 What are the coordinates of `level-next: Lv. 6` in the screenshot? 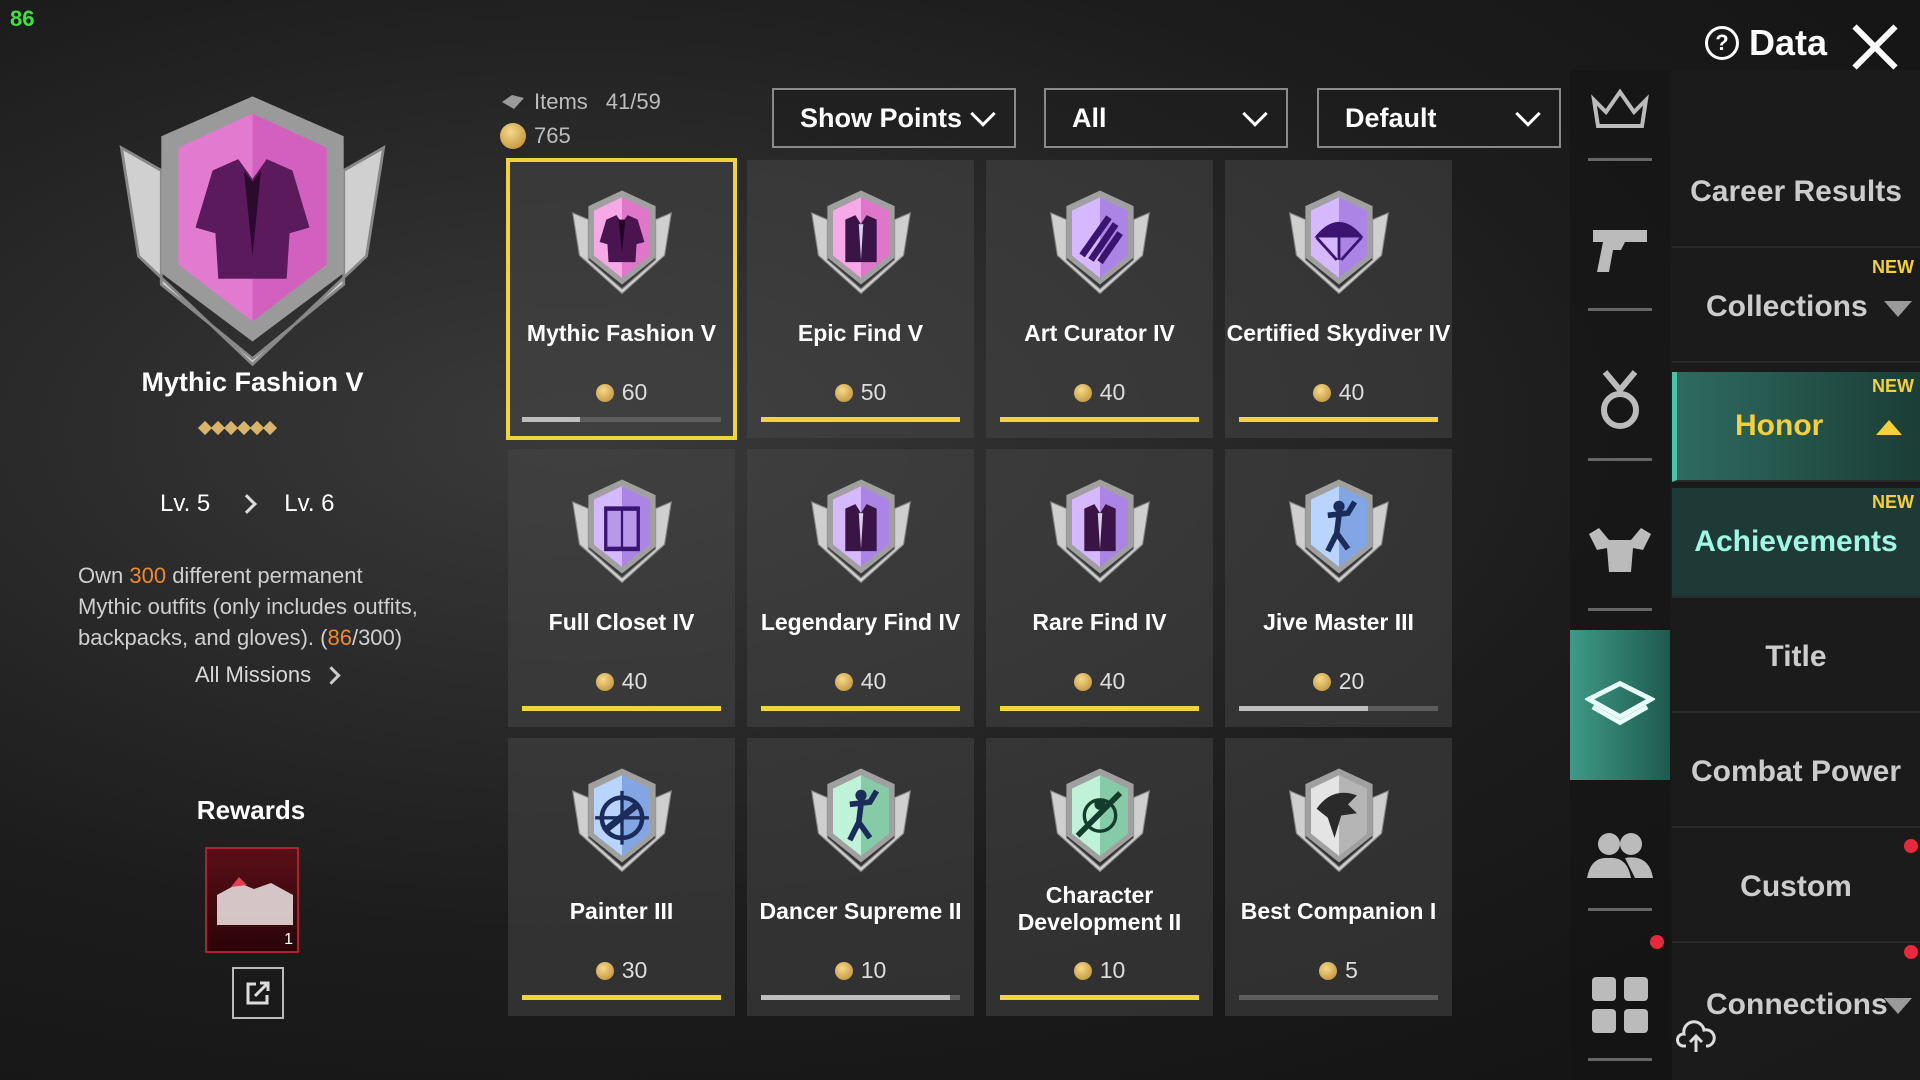 It's located at (309, 503).